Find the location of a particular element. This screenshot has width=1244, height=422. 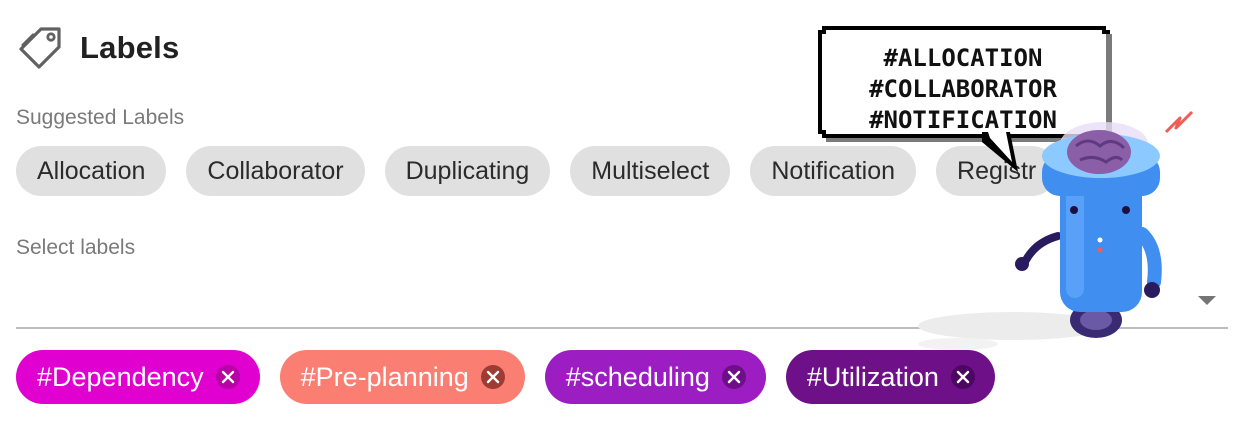

suggested-chip-allocation: Allocation is located at coordinates (91, 171).